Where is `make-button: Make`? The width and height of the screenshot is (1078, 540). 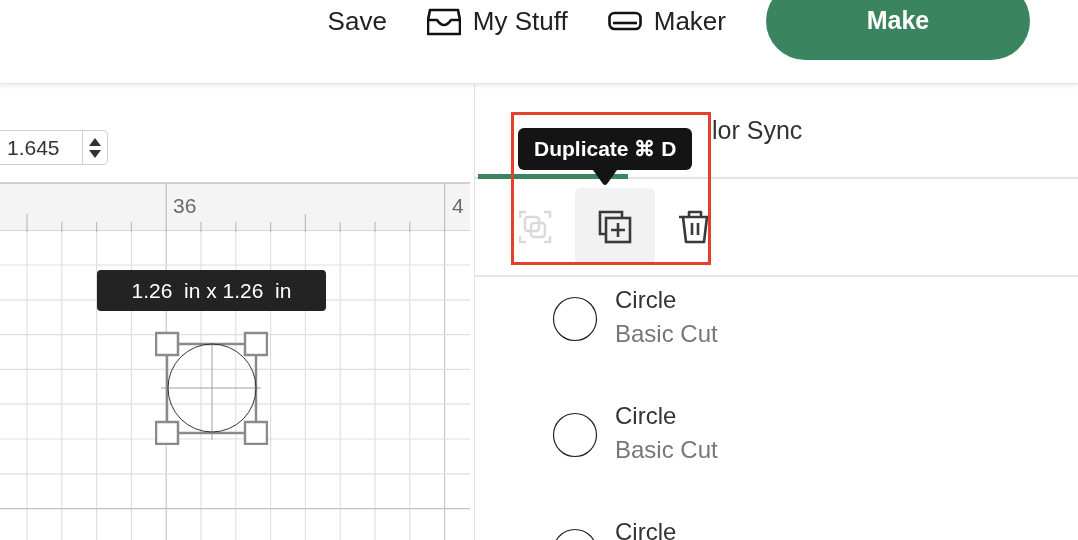
make-button: Make is located at coordinates (898, 30).